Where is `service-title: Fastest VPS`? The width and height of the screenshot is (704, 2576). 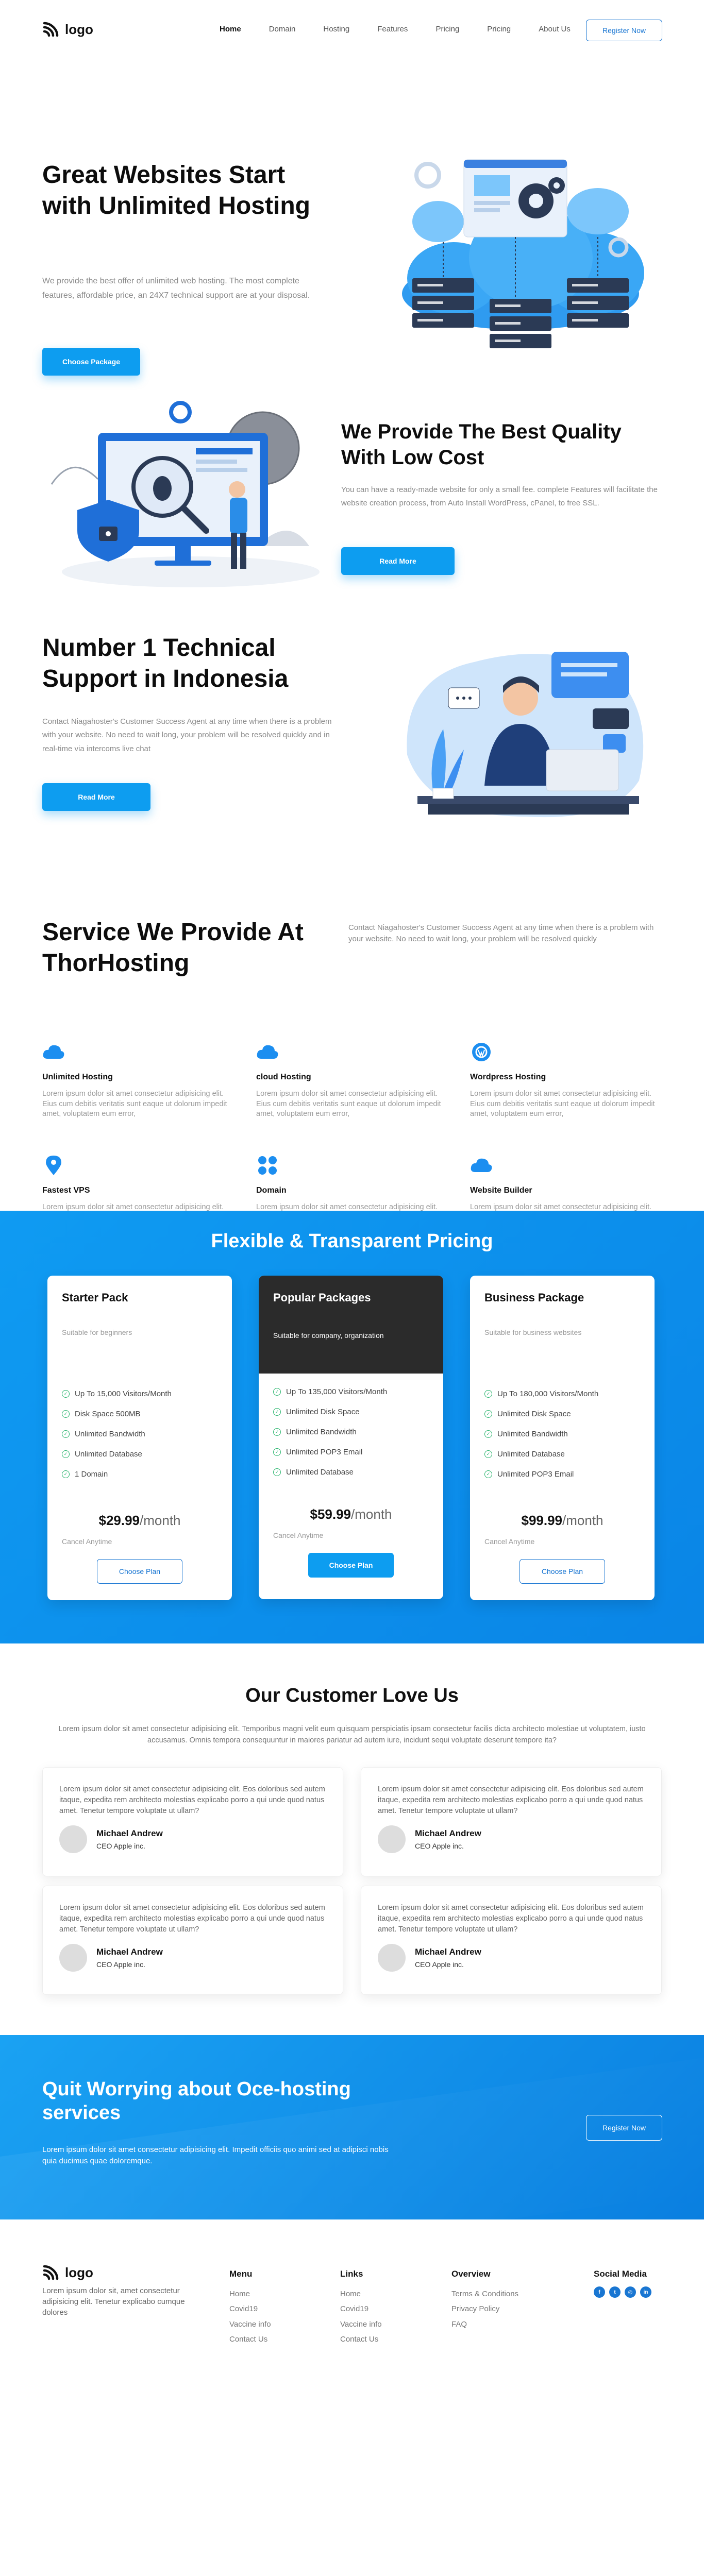
service-title: Fastest VPS is located at coordinates (66, 1190).